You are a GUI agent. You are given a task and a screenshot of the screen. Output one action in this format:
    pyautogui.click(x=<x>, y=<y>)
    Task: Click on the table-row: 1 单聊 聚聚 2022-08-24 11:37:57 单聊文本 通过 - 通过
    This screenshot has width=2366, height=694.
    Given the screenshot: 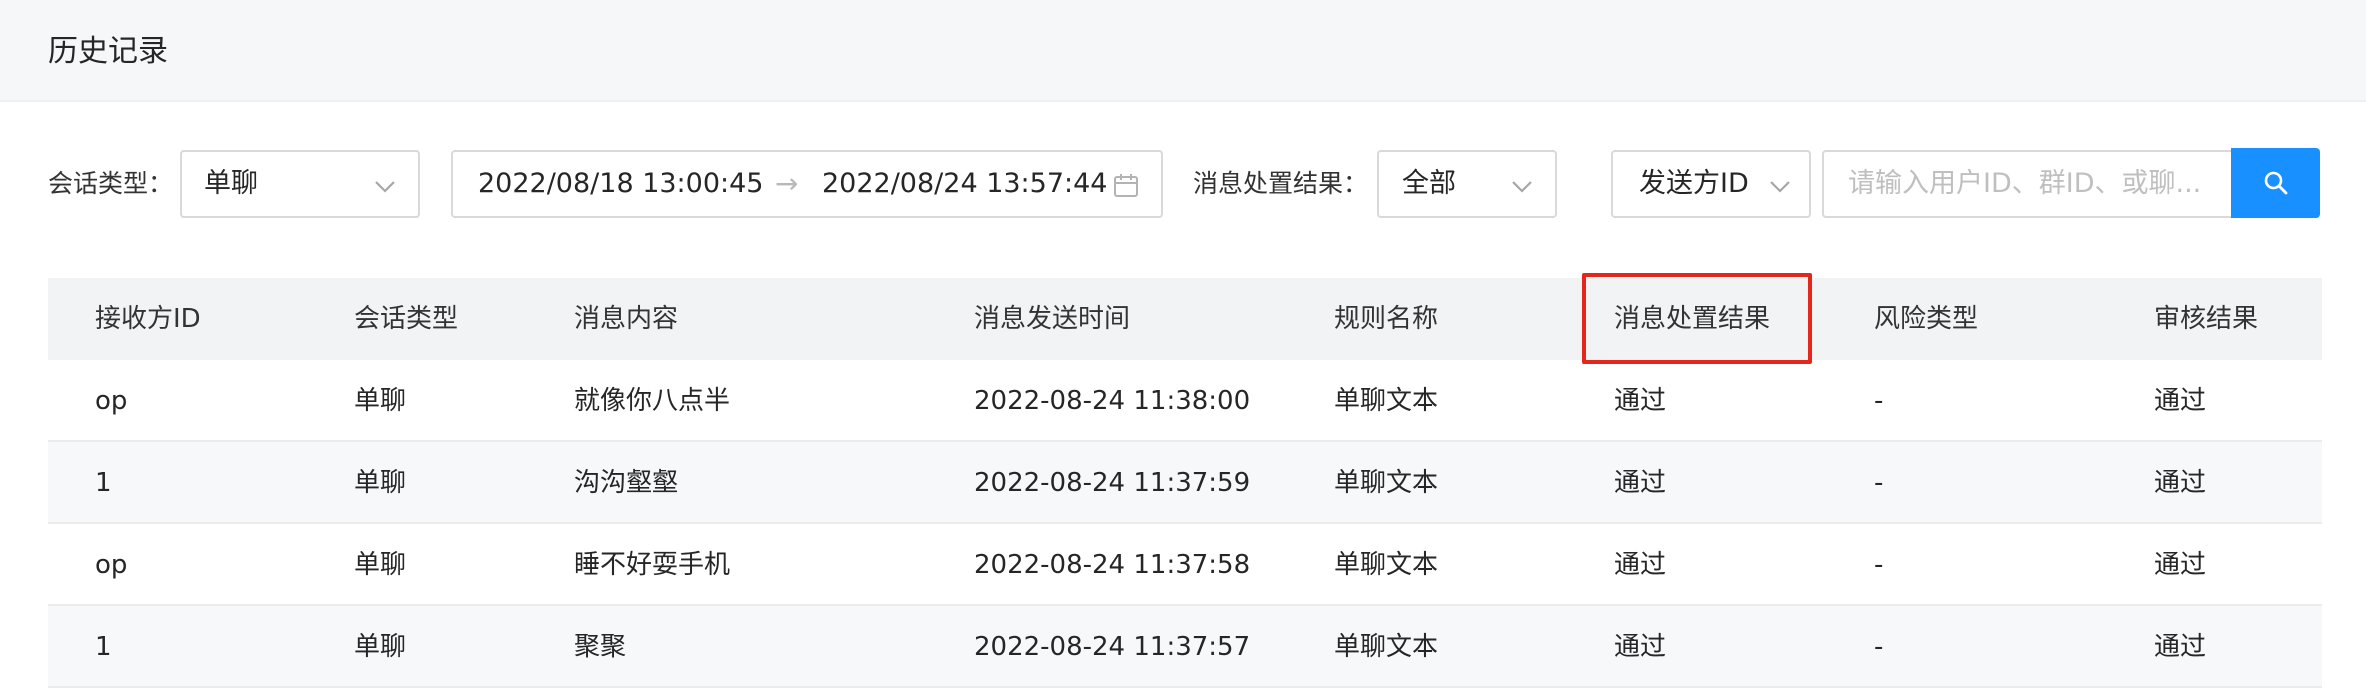 What is the action you would take?
    pyautogui.click(x=1185, y=647)
    